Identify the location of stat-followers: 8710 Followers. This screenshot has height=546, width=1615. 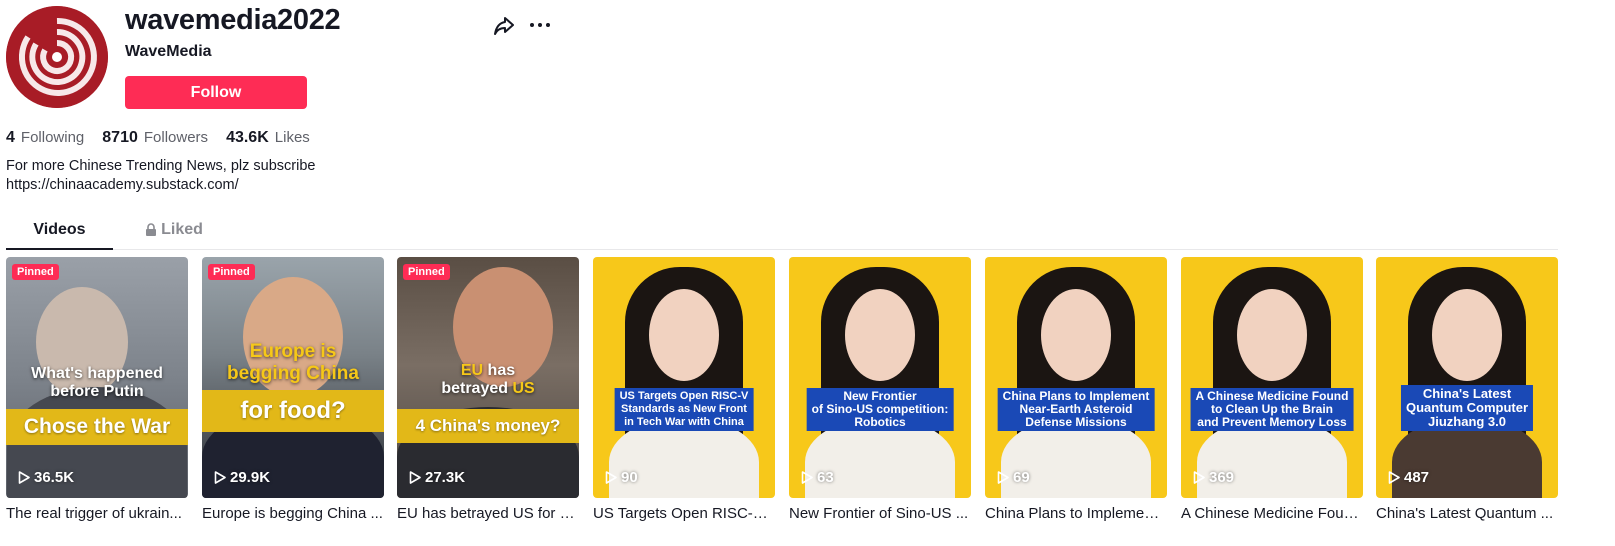
(155, 138).